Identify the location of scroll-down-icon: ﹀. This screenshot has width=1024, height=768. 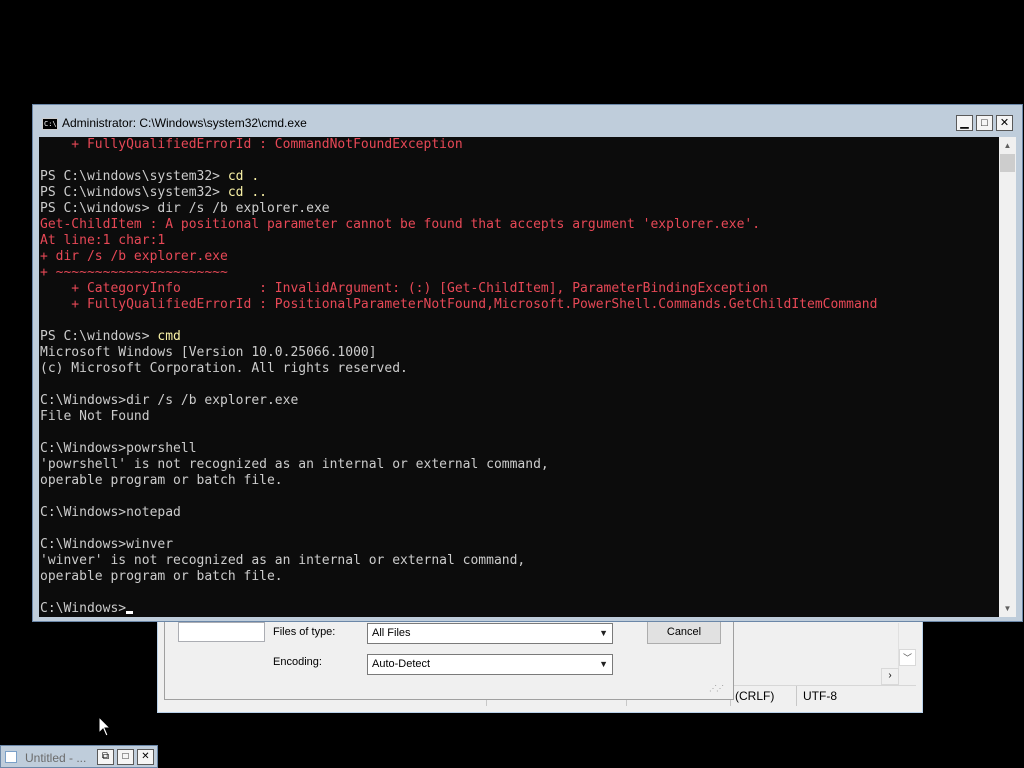
(907, 657).